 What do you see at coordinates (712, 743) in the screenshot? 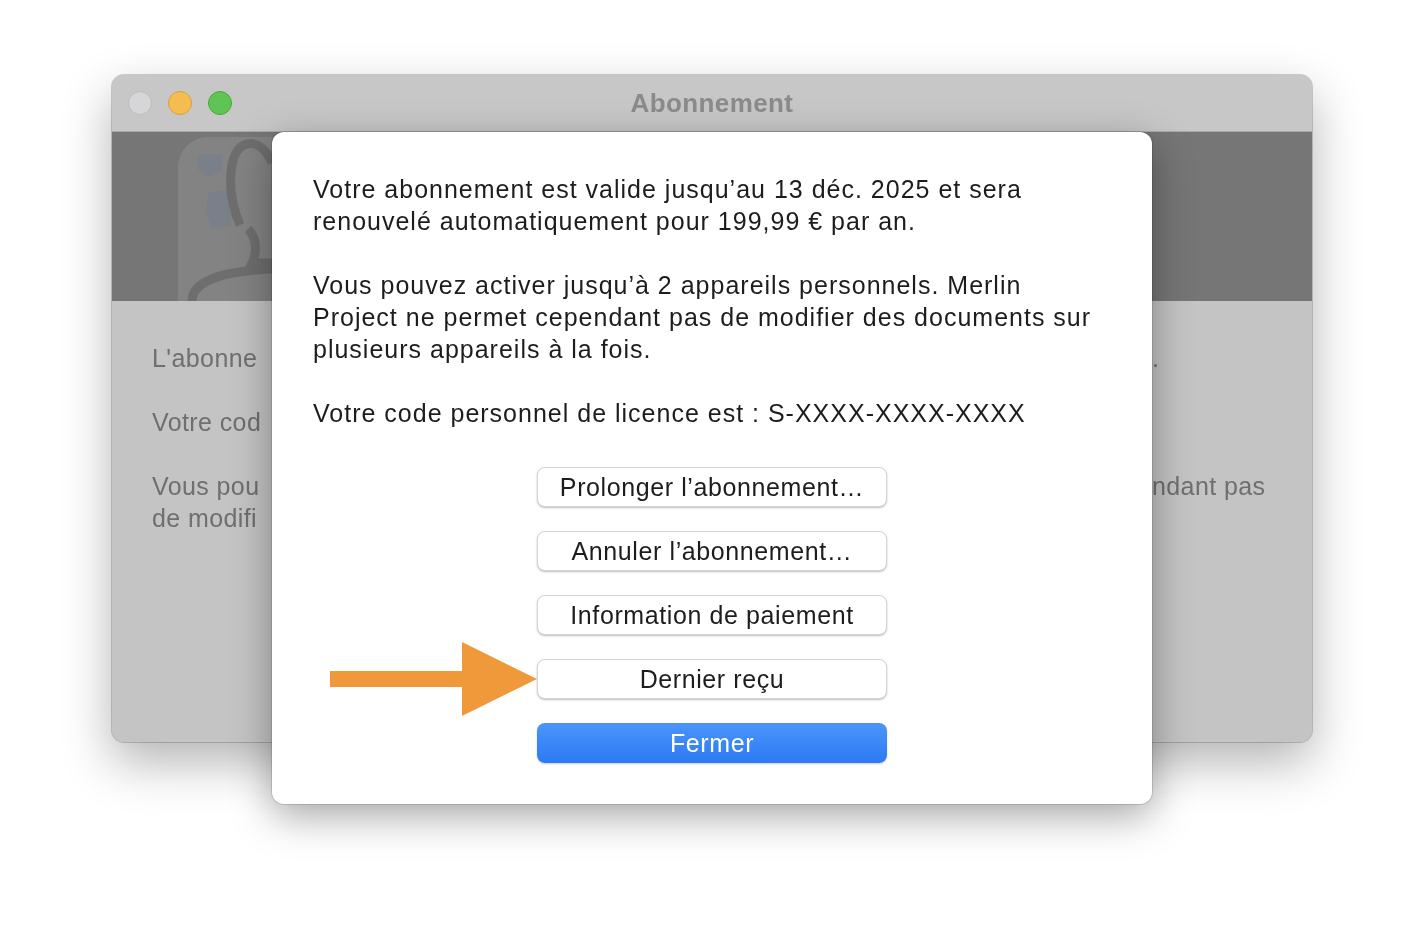
I see `close-dialog-button: Fermer` at bounding box center [712, 743].